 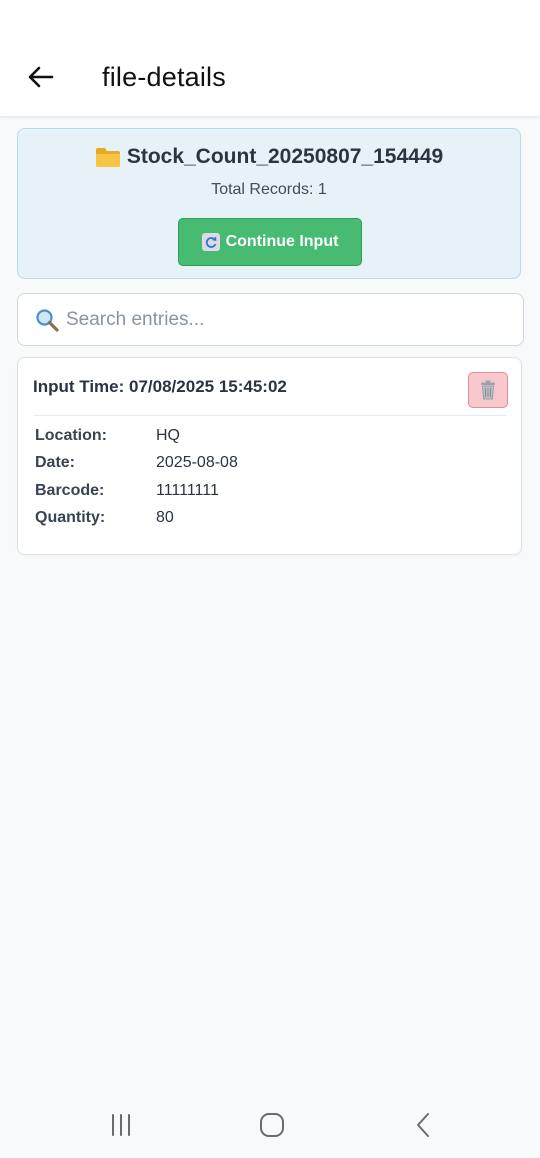 What do you see at coordinates (47, 320) in the screenshot?
I see `search-icon` at bounding box center [47, 320].